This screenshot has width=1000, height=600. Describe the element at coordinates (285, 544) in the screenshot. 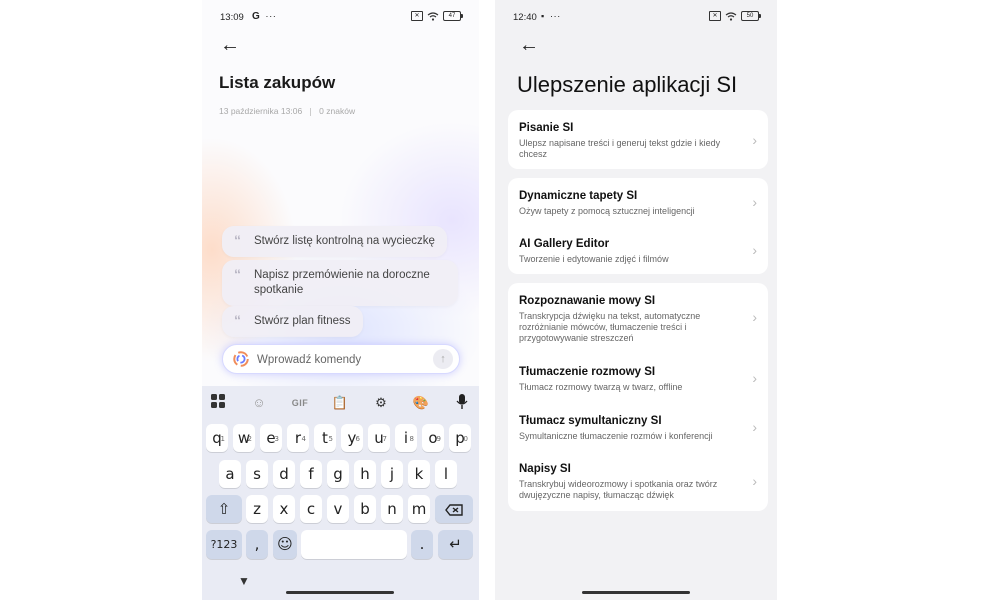

I see `emoji-icon: ☺` at that location.